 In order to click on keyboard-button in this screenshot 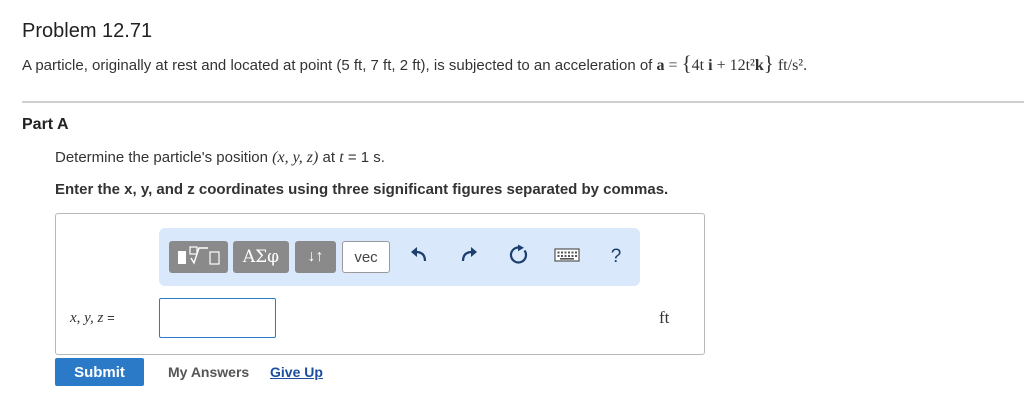, I will do `click(567, 257)`.